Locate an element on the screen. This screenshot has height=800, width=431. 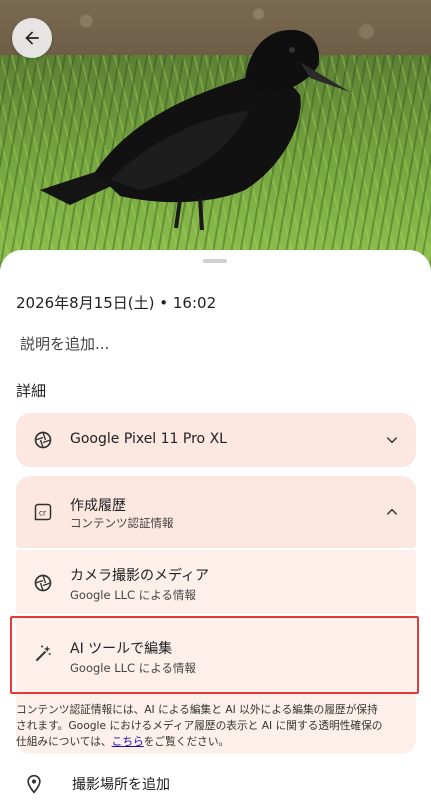
history-subtitle: コンテンツ認証情報 is located at coordinates (122, 523).